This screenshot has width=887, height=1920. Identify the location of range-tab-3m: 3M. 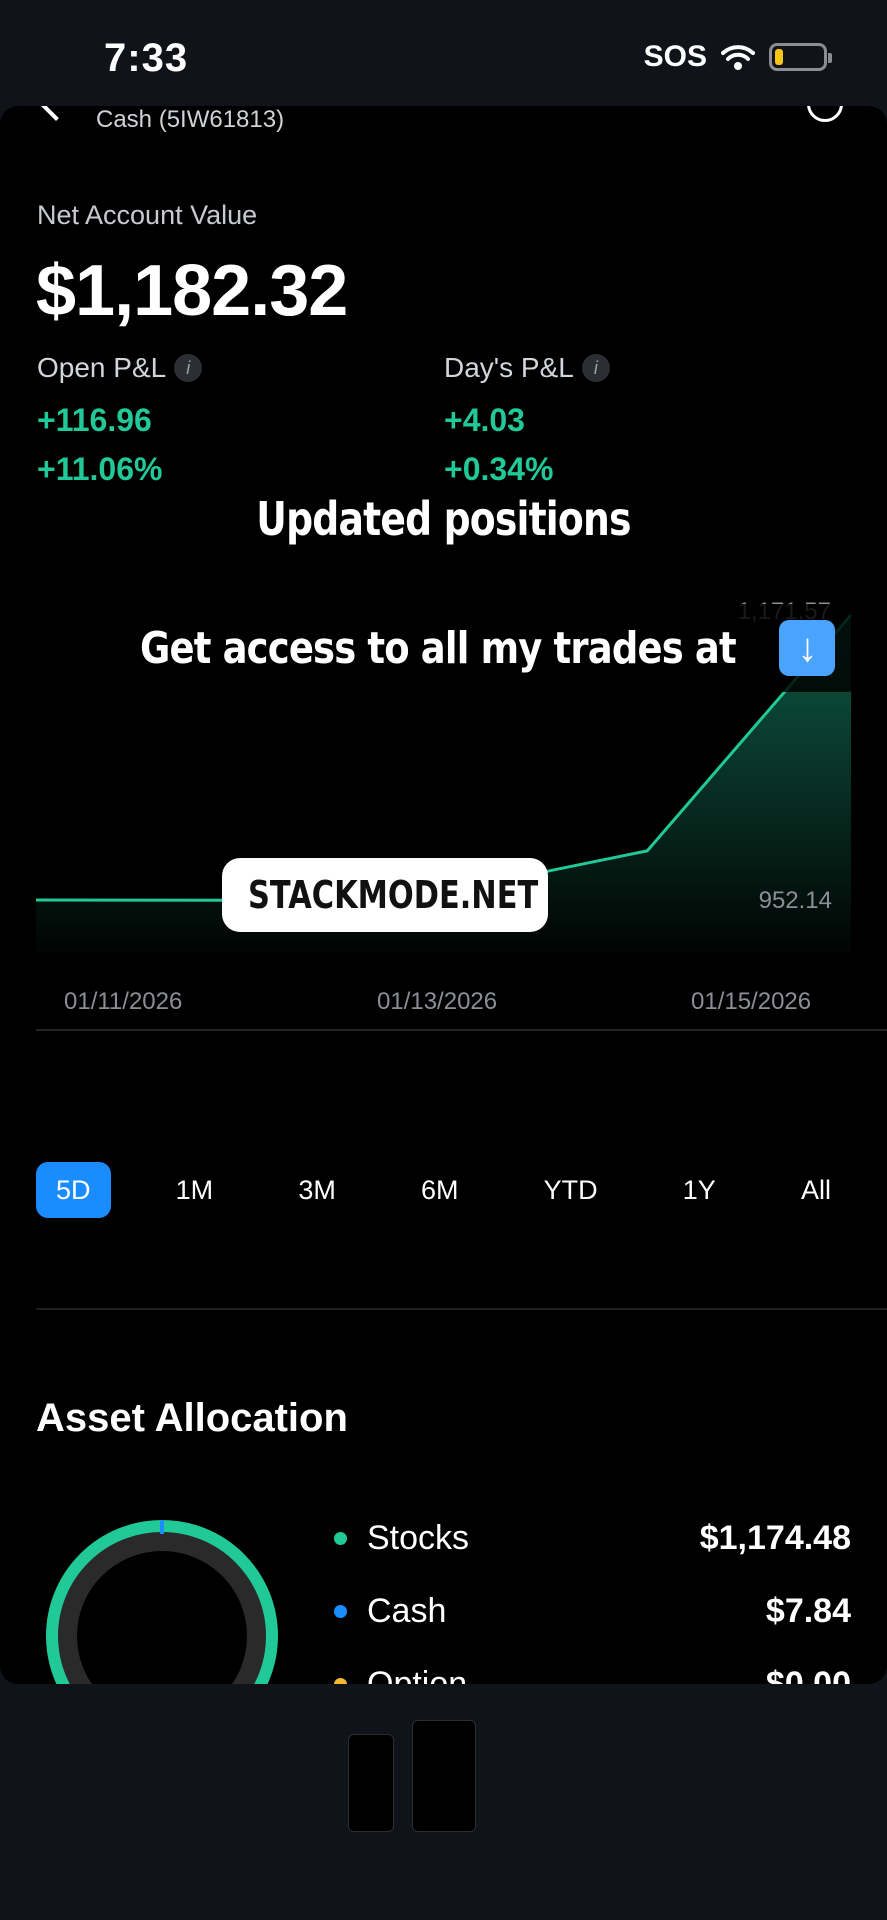
(317, 1190).